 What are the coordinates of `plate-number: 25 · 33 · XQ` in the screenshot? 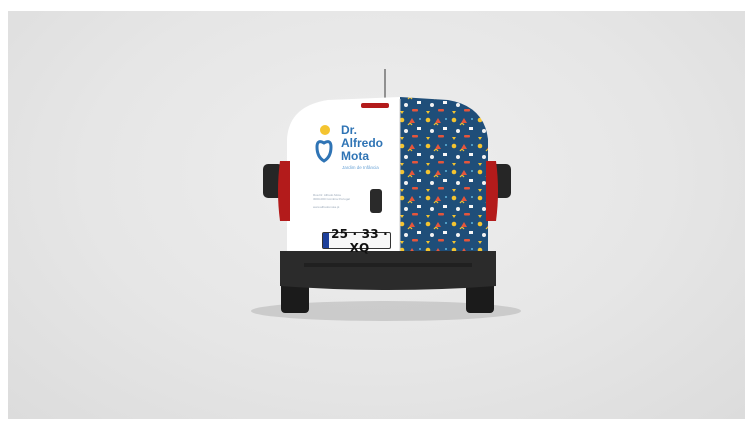 It's located at (359, 240).